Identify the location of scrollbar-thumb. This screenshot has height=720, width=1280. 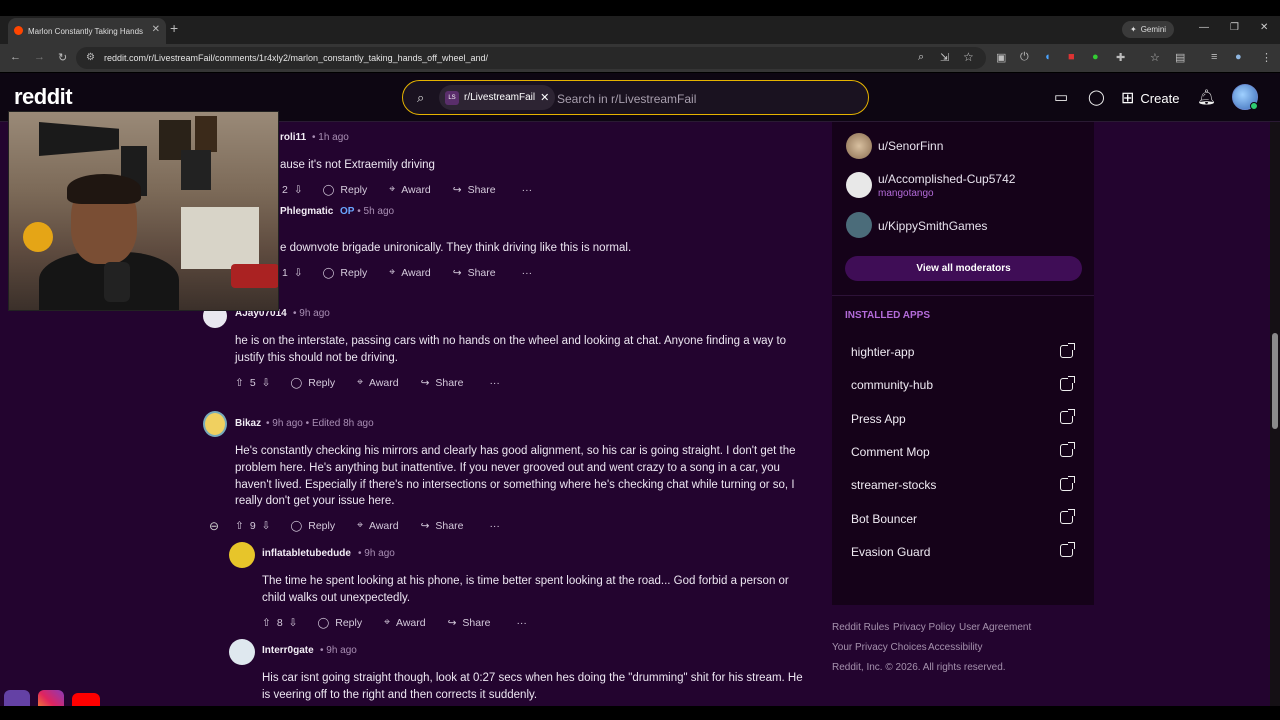
(1275, 381).